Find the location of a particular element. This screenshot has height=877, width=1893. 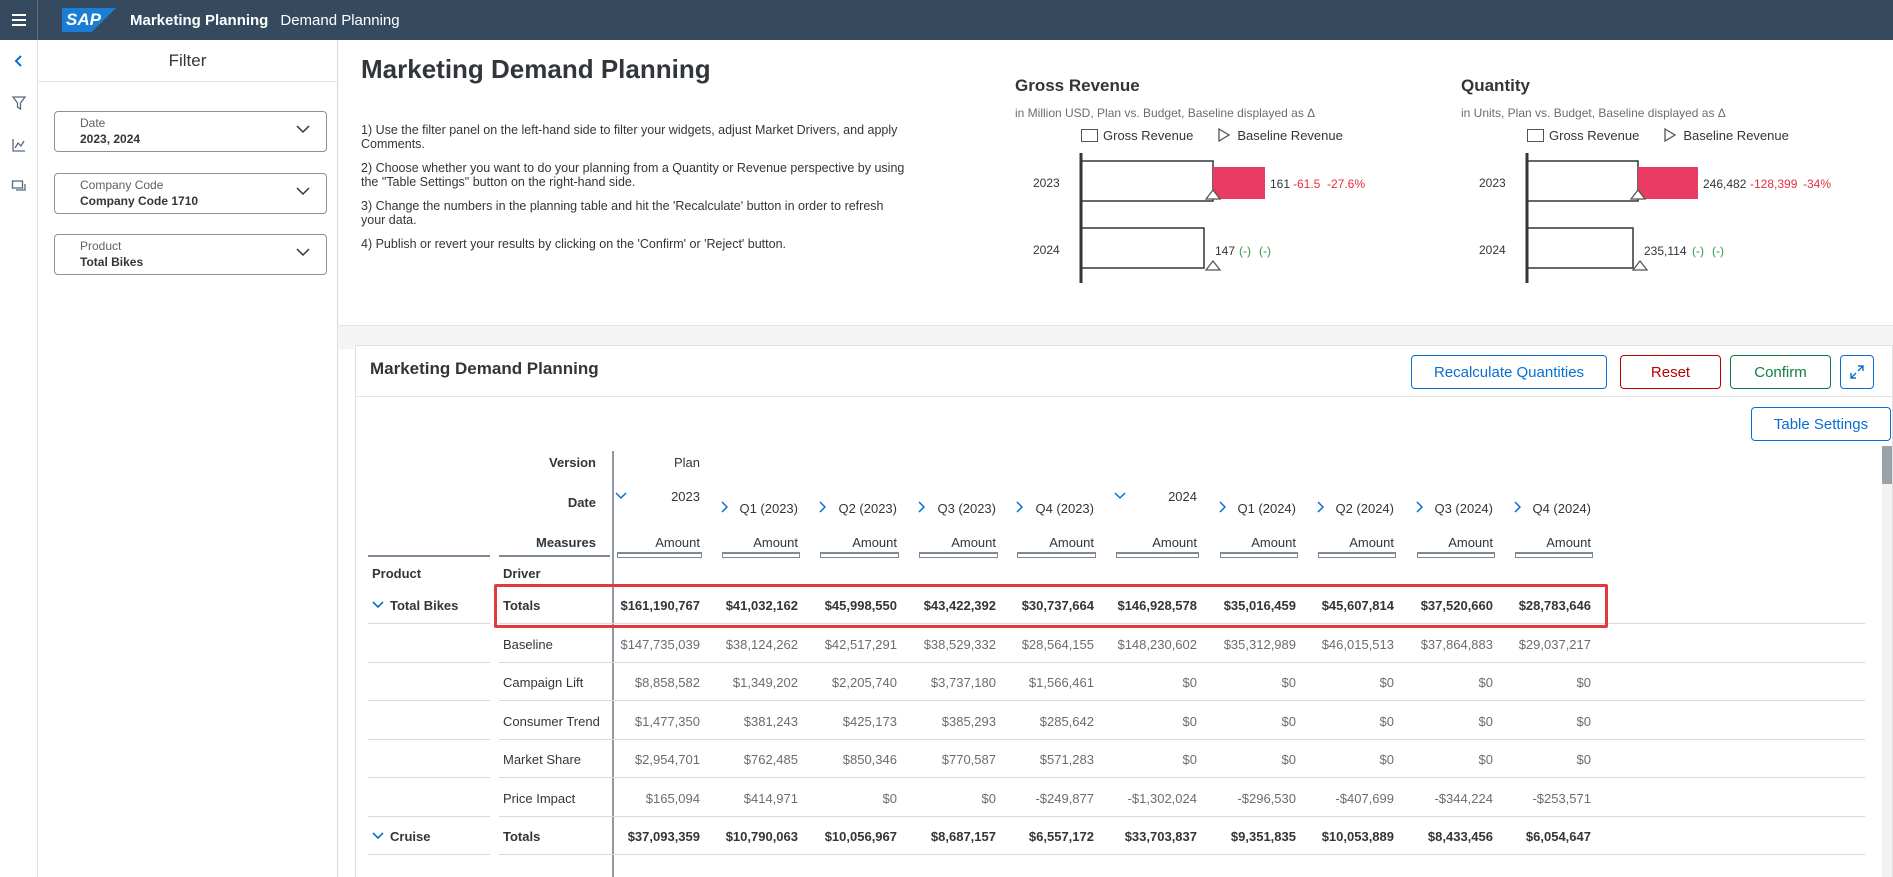

fullscreen-button is located at coordinates (1857, 372).